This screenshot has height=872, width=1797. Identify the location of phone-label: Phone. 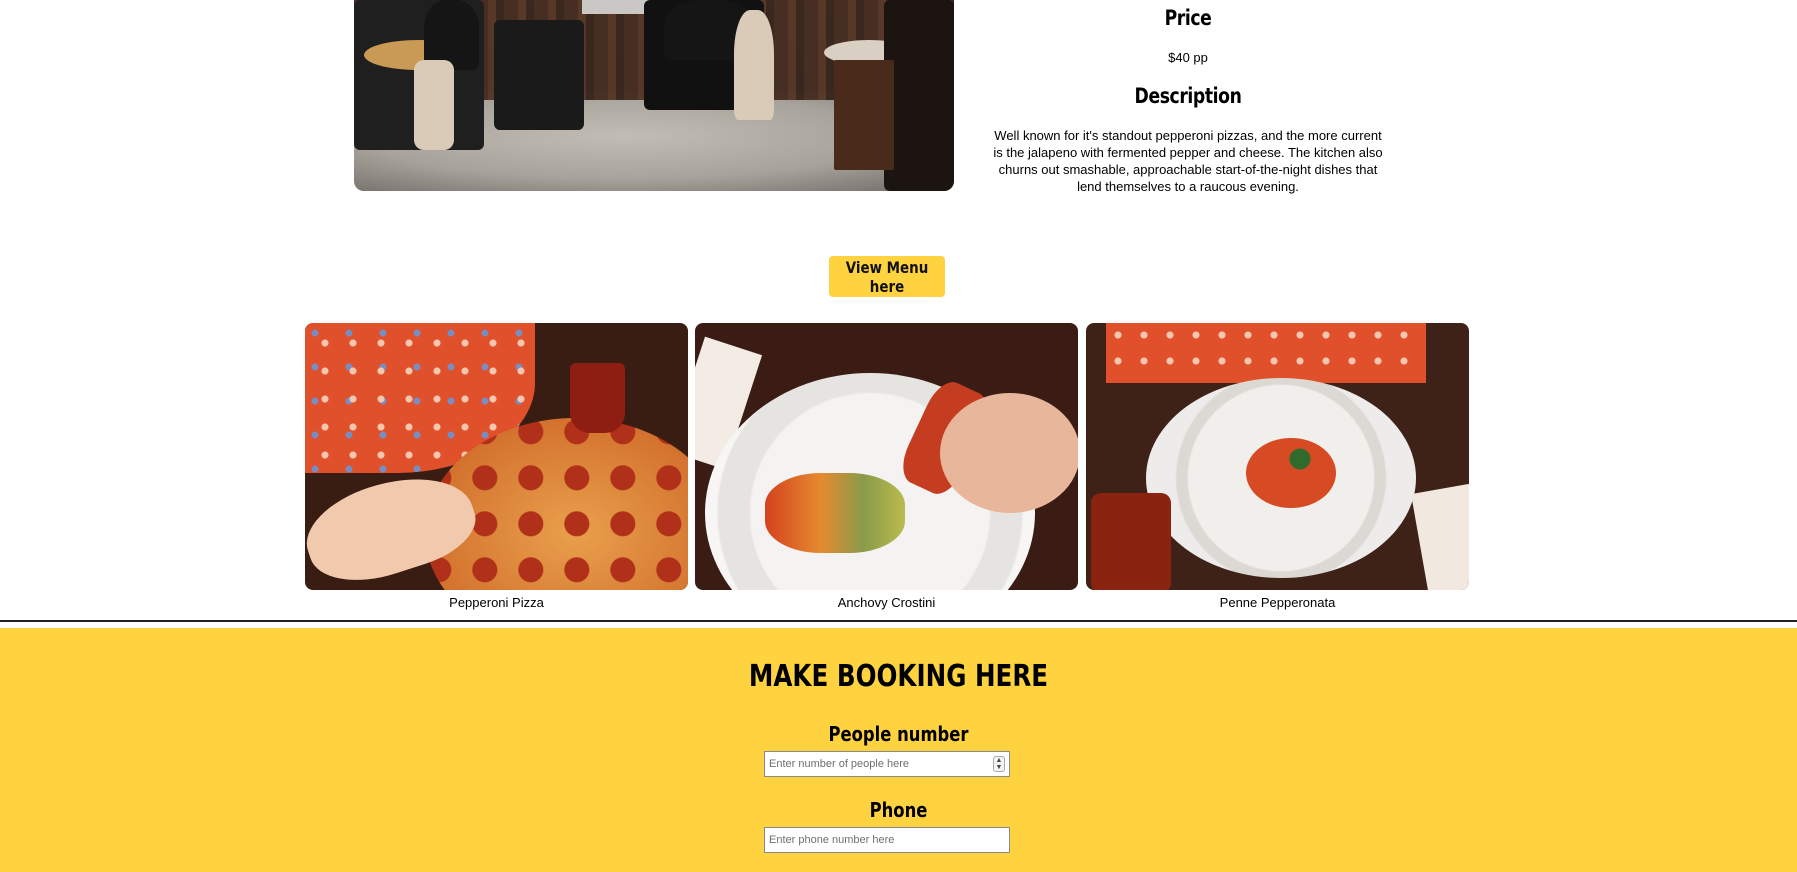
(898, 810).